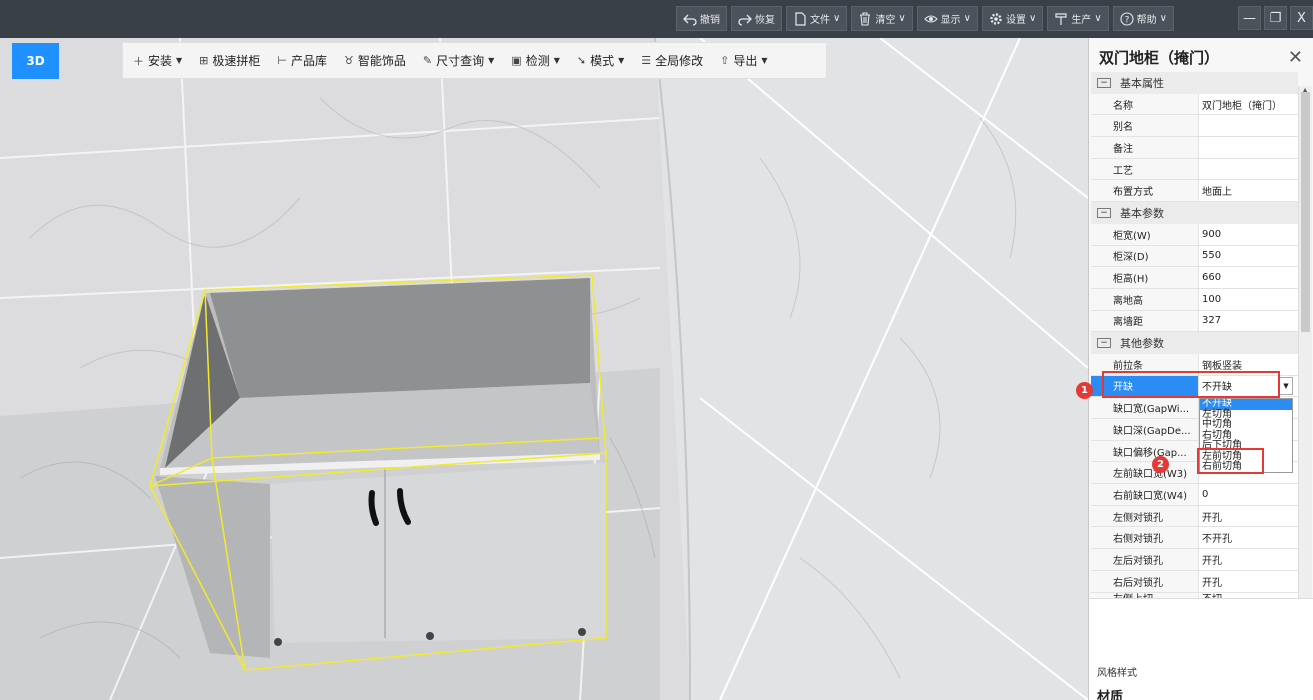 The height and width of the screenshot is (700, 1313). I want to click on dimension-query-label: 尺寸查询, so click(460, 61).